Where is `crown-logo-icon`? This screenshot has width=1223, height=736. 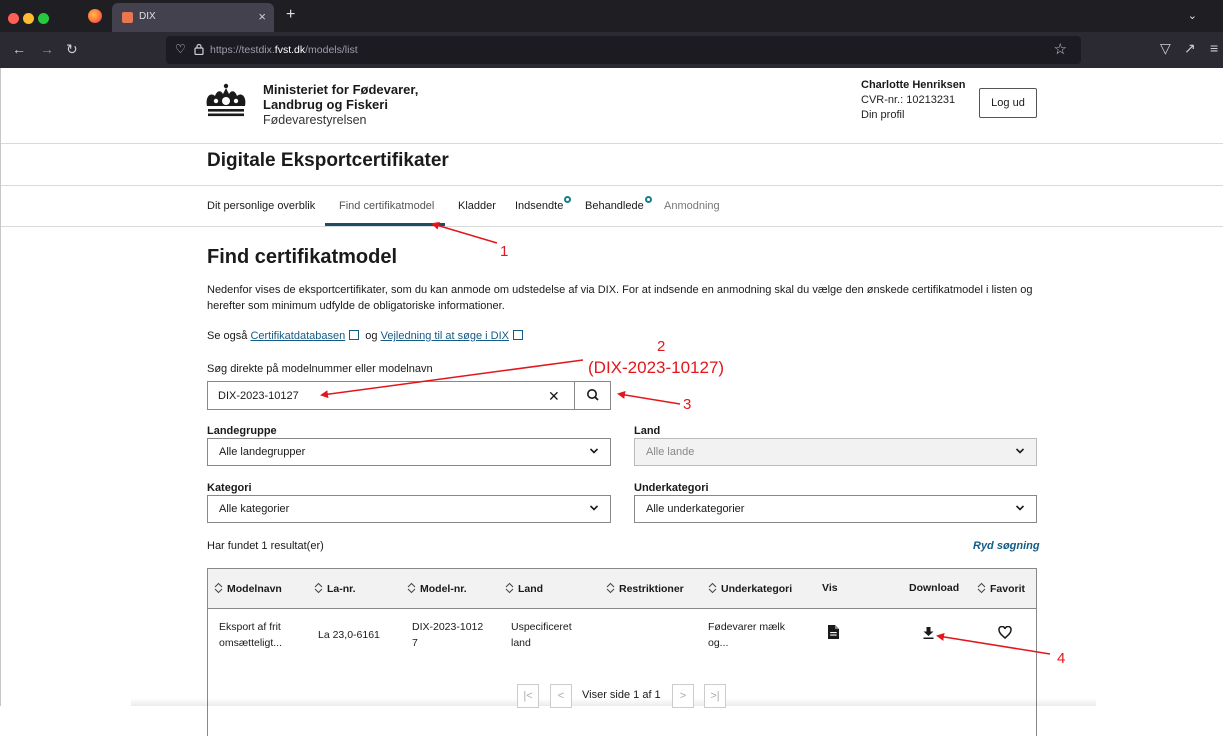
crown-logo-icon is located at coordinates (226, 100).